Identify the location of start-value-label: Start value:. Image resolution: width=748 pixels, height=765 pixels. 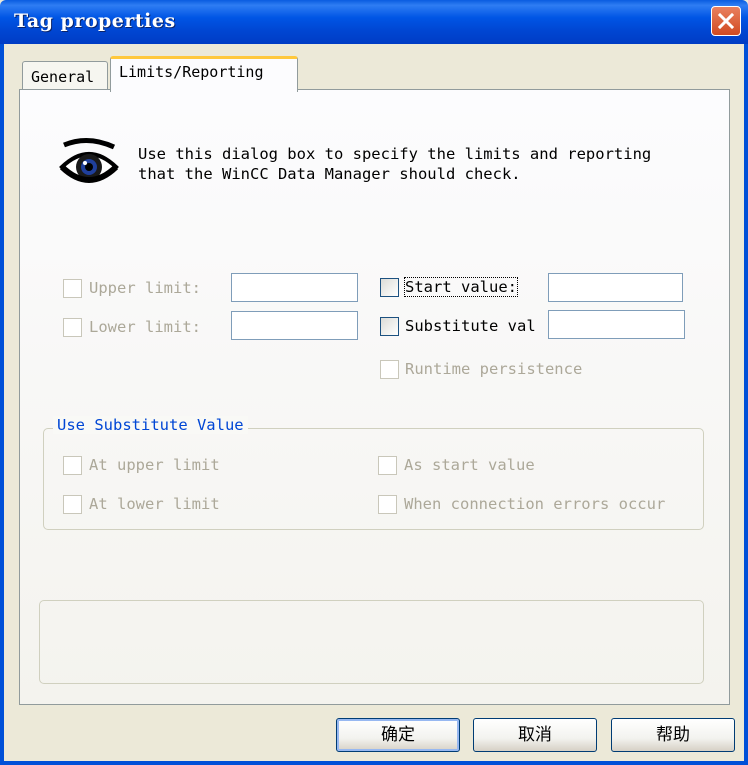
(461, 287).